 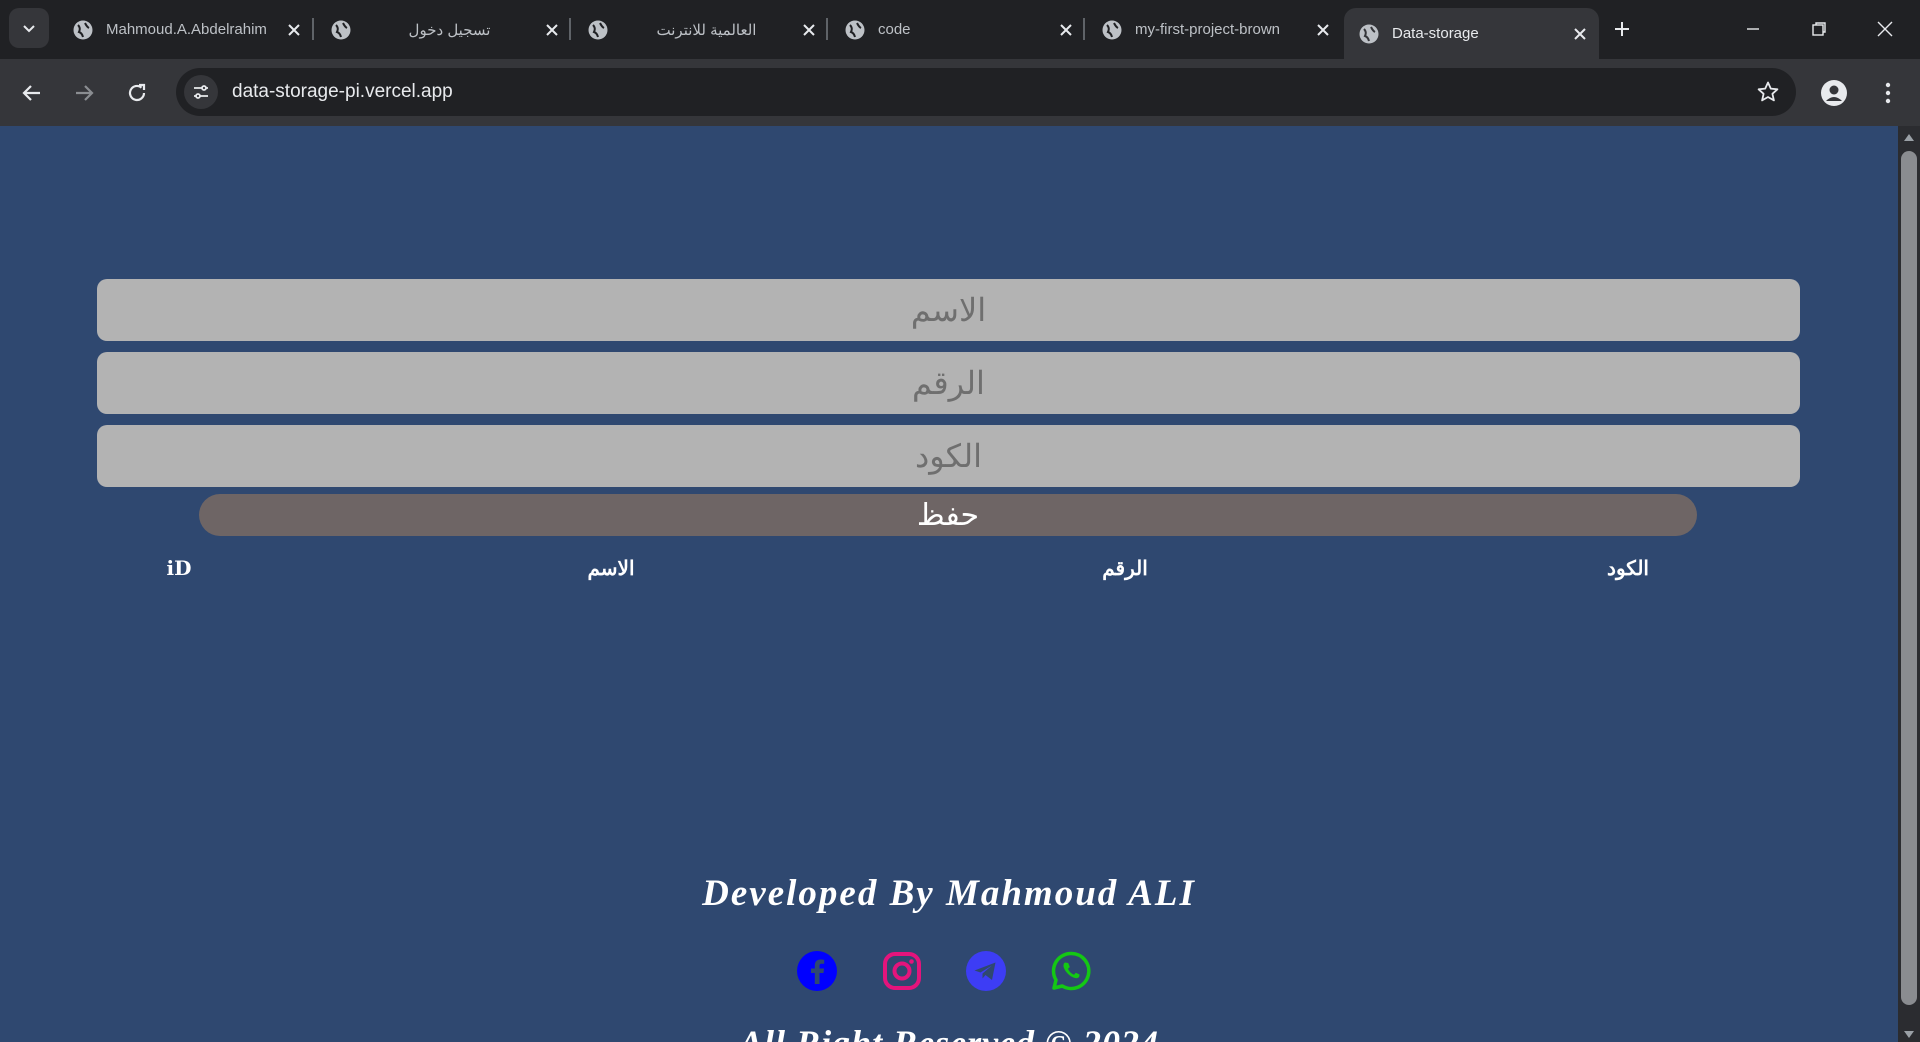 I want to click on scroll-down-arrow-icon, so click(x=1909, y=1034).